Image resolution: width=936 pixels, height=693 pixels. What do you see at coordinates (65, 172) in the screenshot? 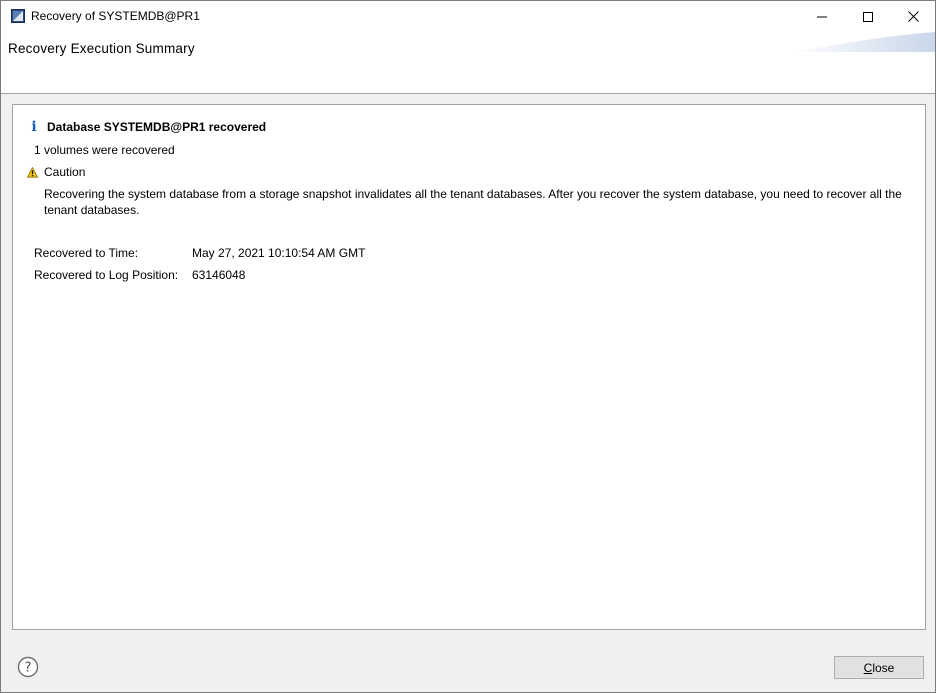
I see `caution-label: Caution` at bounding box center [65, 172].